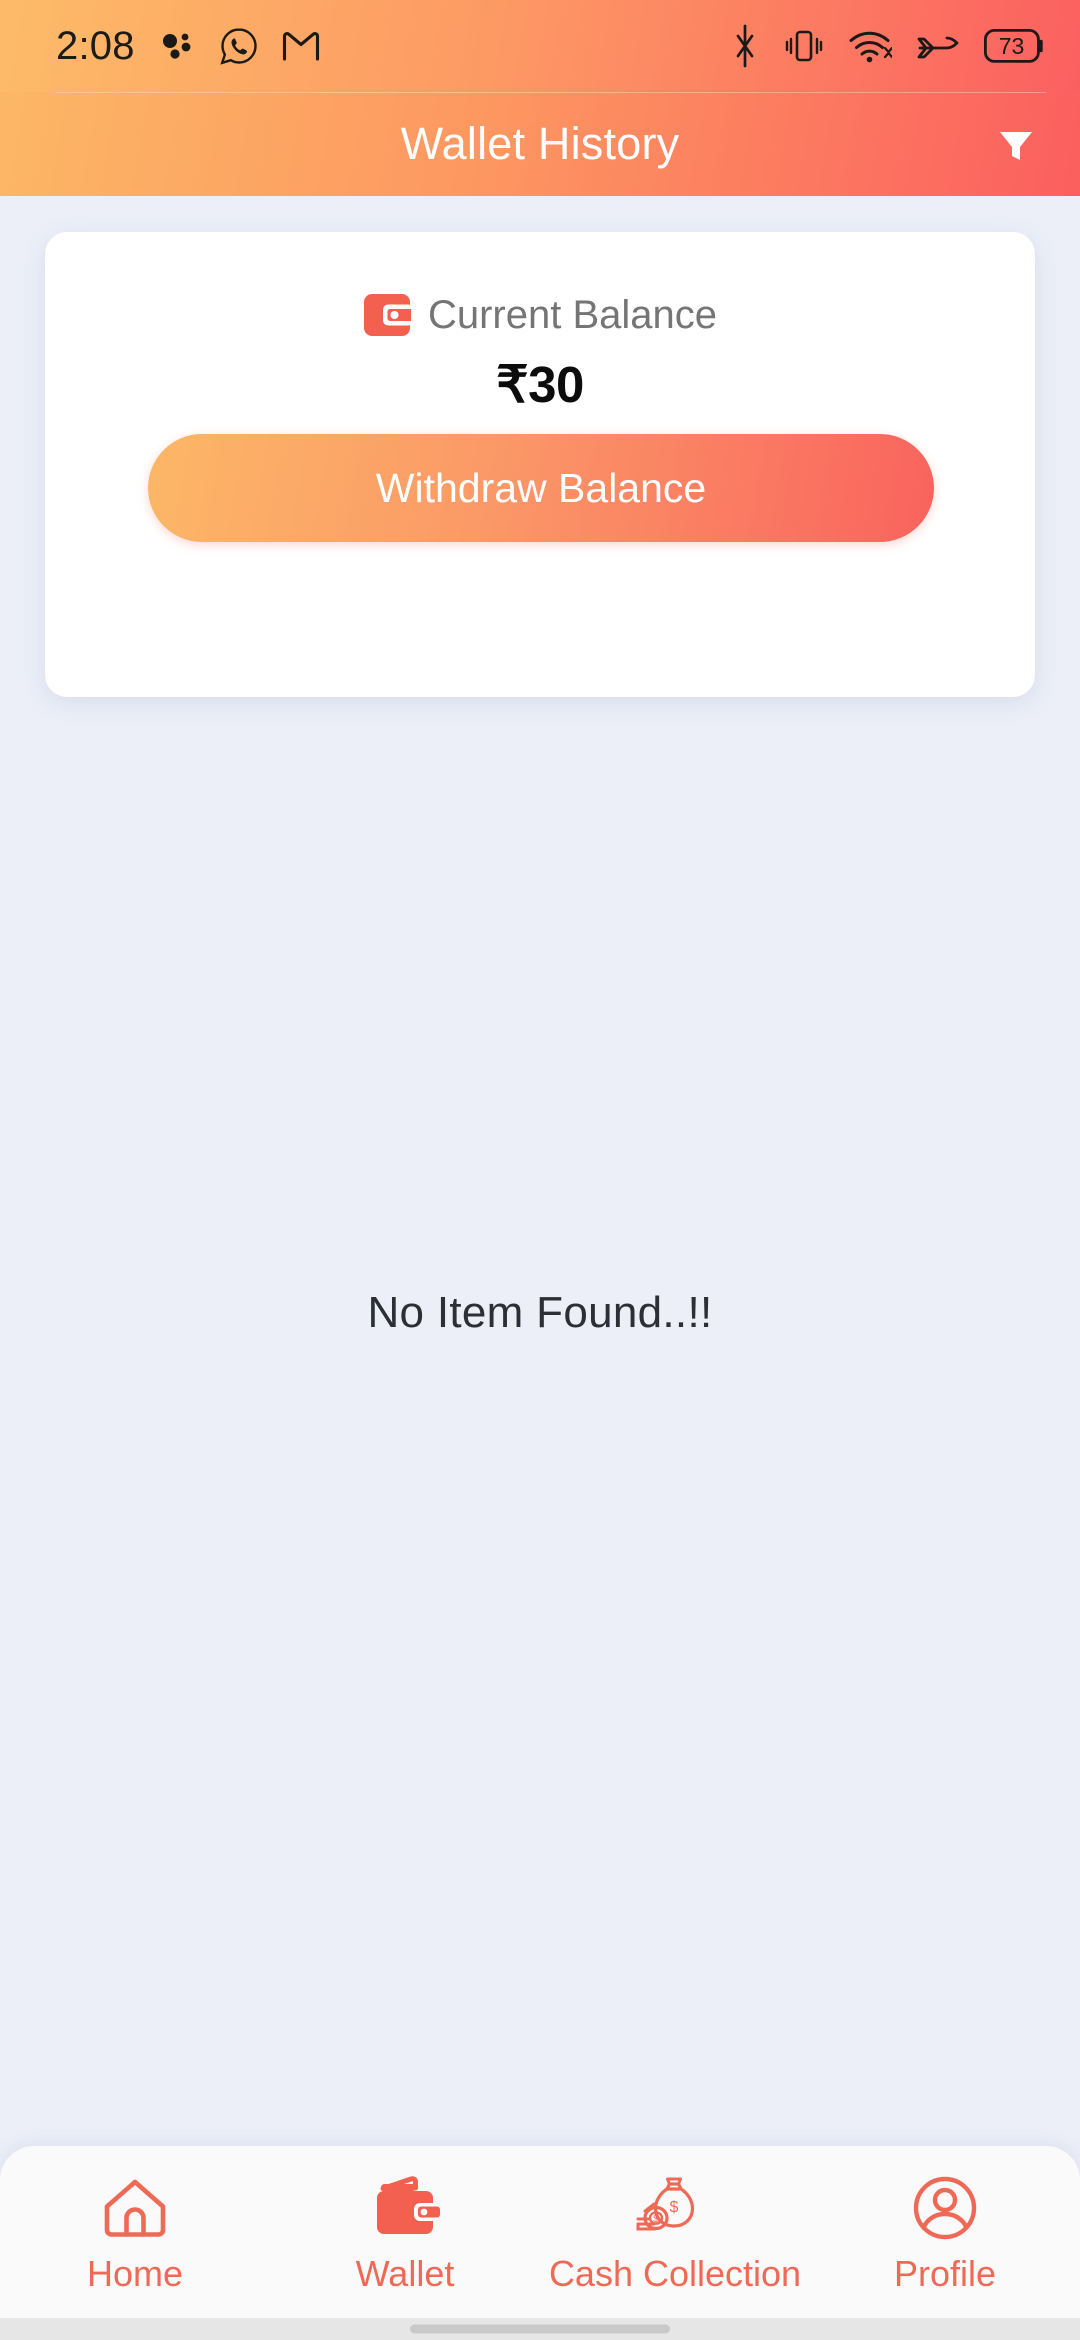  I want to click on status-clock: 2:08, so click(95, 45).